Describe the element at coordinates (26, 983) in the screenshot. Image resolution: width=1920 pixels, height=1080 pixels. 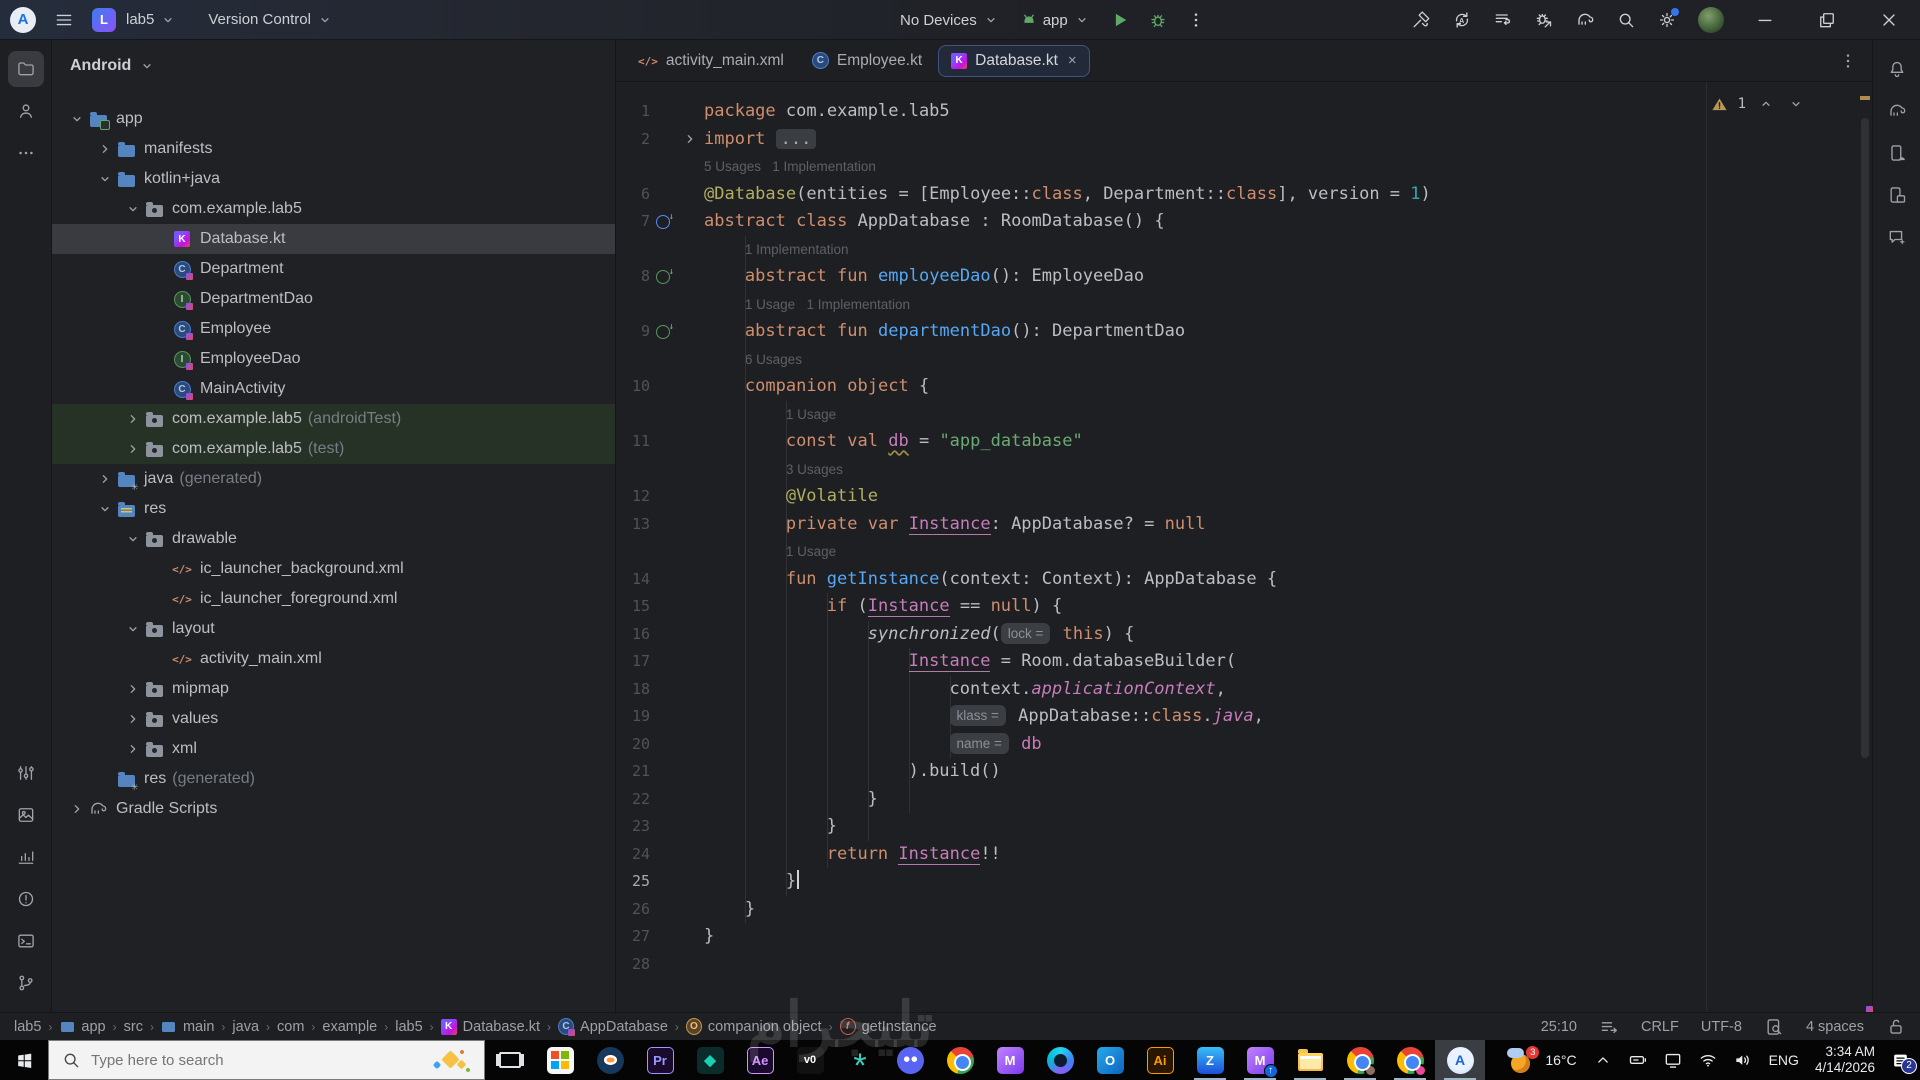
I see `tool-stripe-version-control` at that location.